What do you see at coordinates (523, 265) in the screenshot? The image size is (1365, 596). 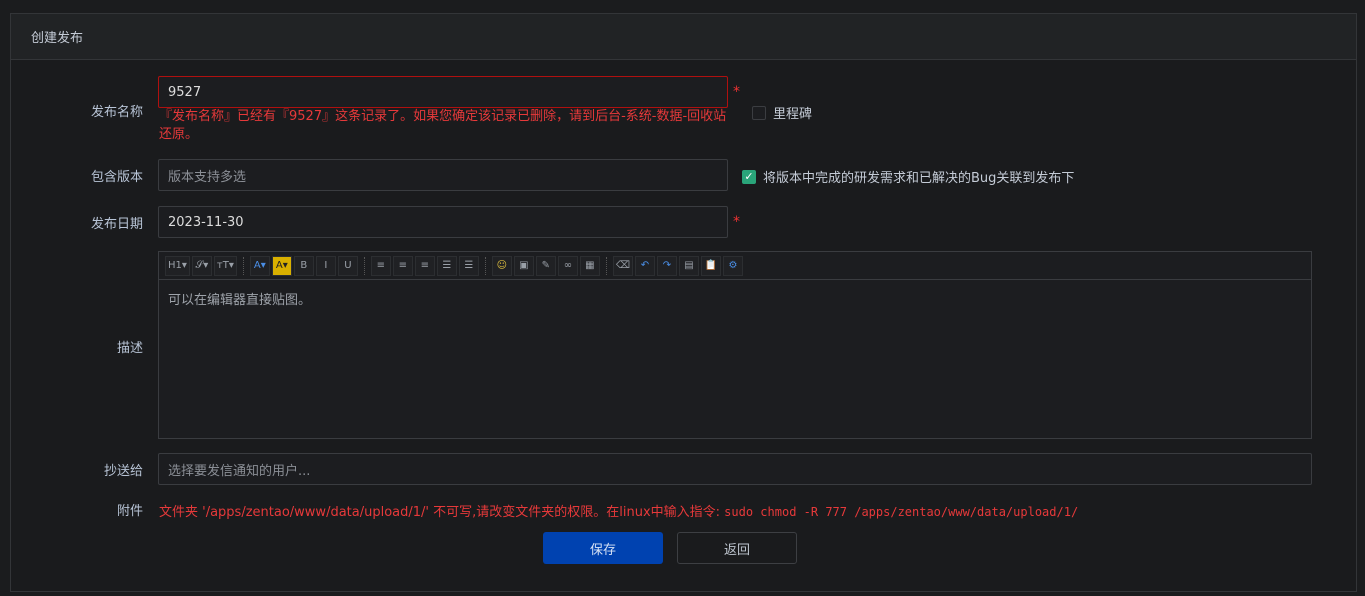 I see `image-icon: ▣` at bounding box center [523, 265].